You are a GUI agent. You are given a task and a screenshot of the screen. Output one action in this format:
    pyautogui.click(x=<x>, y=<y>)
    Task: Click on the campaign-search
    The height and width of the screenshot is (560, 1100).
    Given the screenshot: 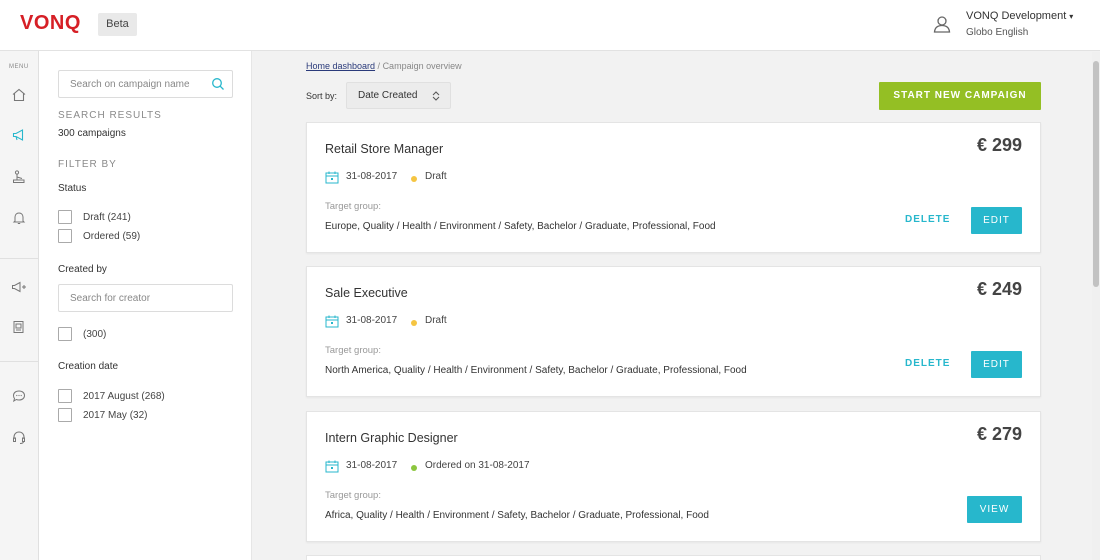 What is the action you would take?
    pyautogui.click(x=145, y=84)
    